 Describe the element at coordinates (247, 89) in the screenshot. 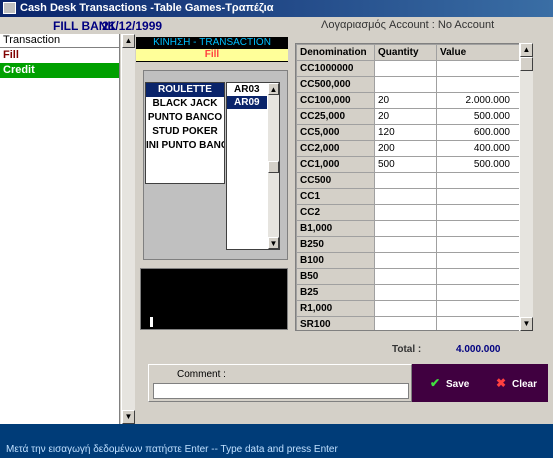

I see `table-item: AR03` at that location.